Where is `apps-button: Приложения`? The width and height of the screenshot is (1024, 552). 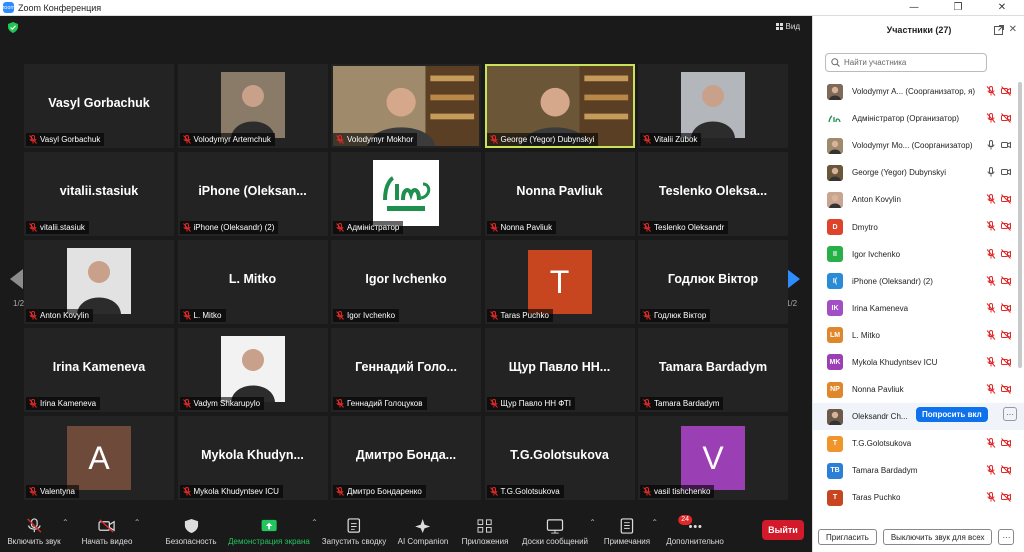 apps-button: Приложения is located at coordinates (485, 531).